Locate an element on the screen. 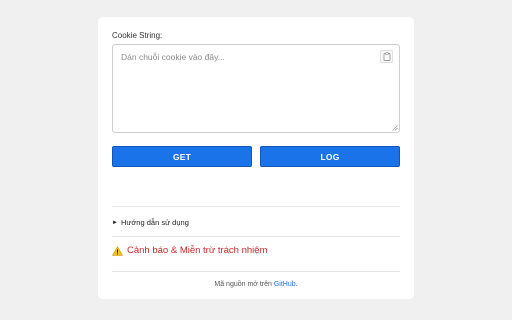 Image resolution: width=512 pixels, height=320 pixels. get-button: GET is located at coordinates (182, 156).